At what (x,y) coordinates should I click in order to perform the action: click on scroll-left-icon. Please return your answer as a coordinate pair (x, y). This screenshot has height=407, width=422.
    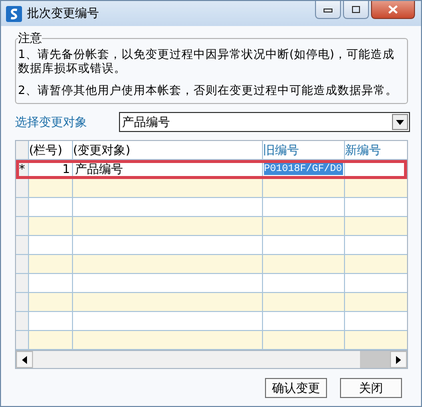
    Looking at the image, I should click on (24, 360).